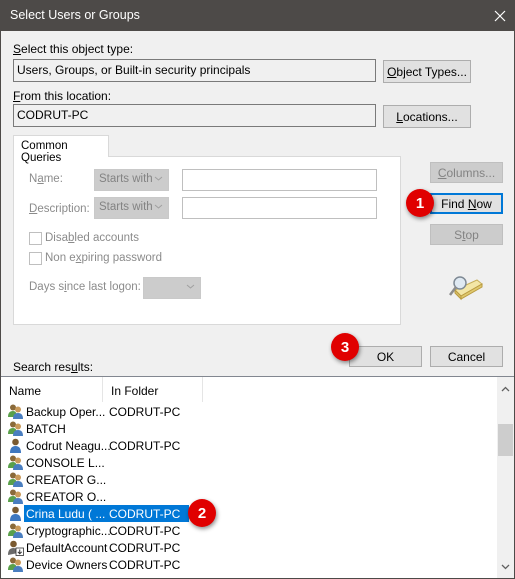  I want to click on result-row: Crina Ludu ( ... CODRUT-PC, so click(248, 513).